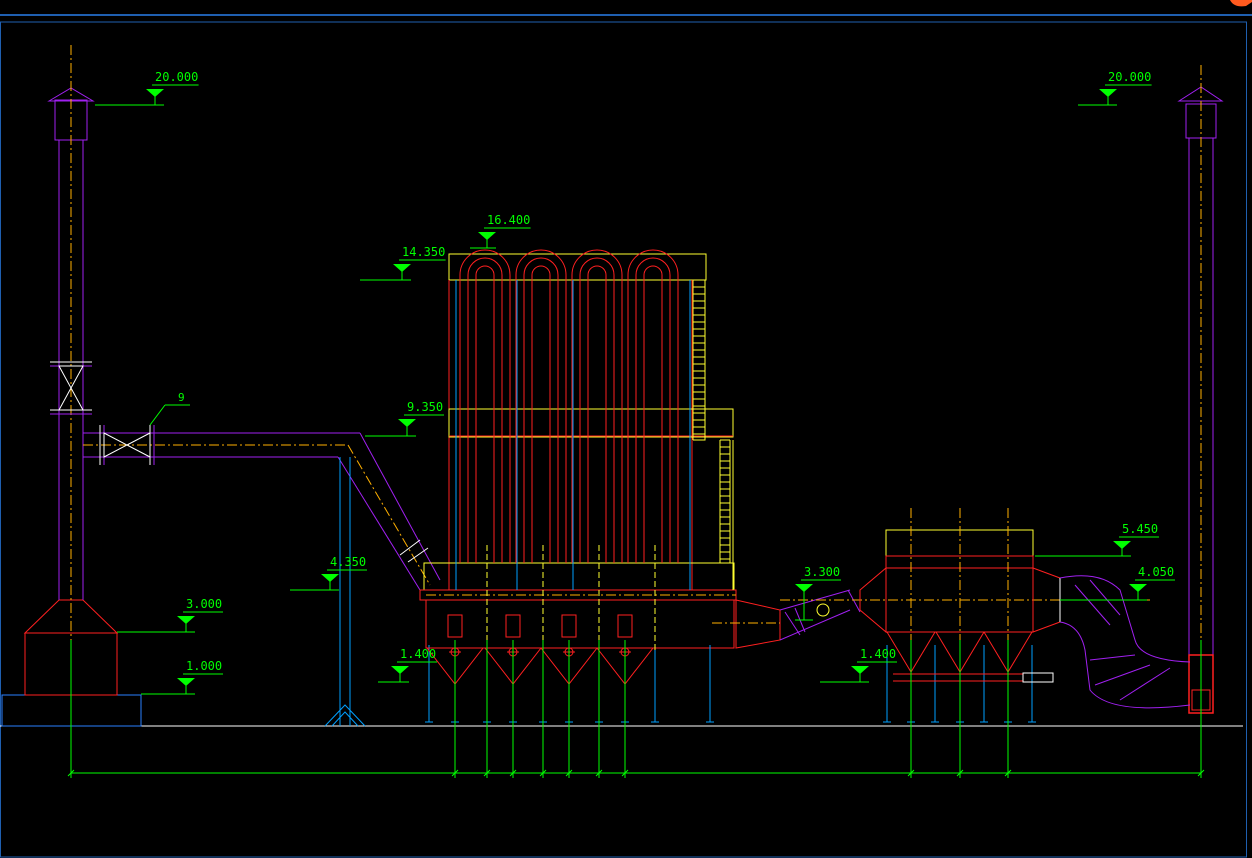 The image size is (1252, 858). Describe the element at coordinates (569, 406) in the screenshot. I see `bag-tubes` at that location.